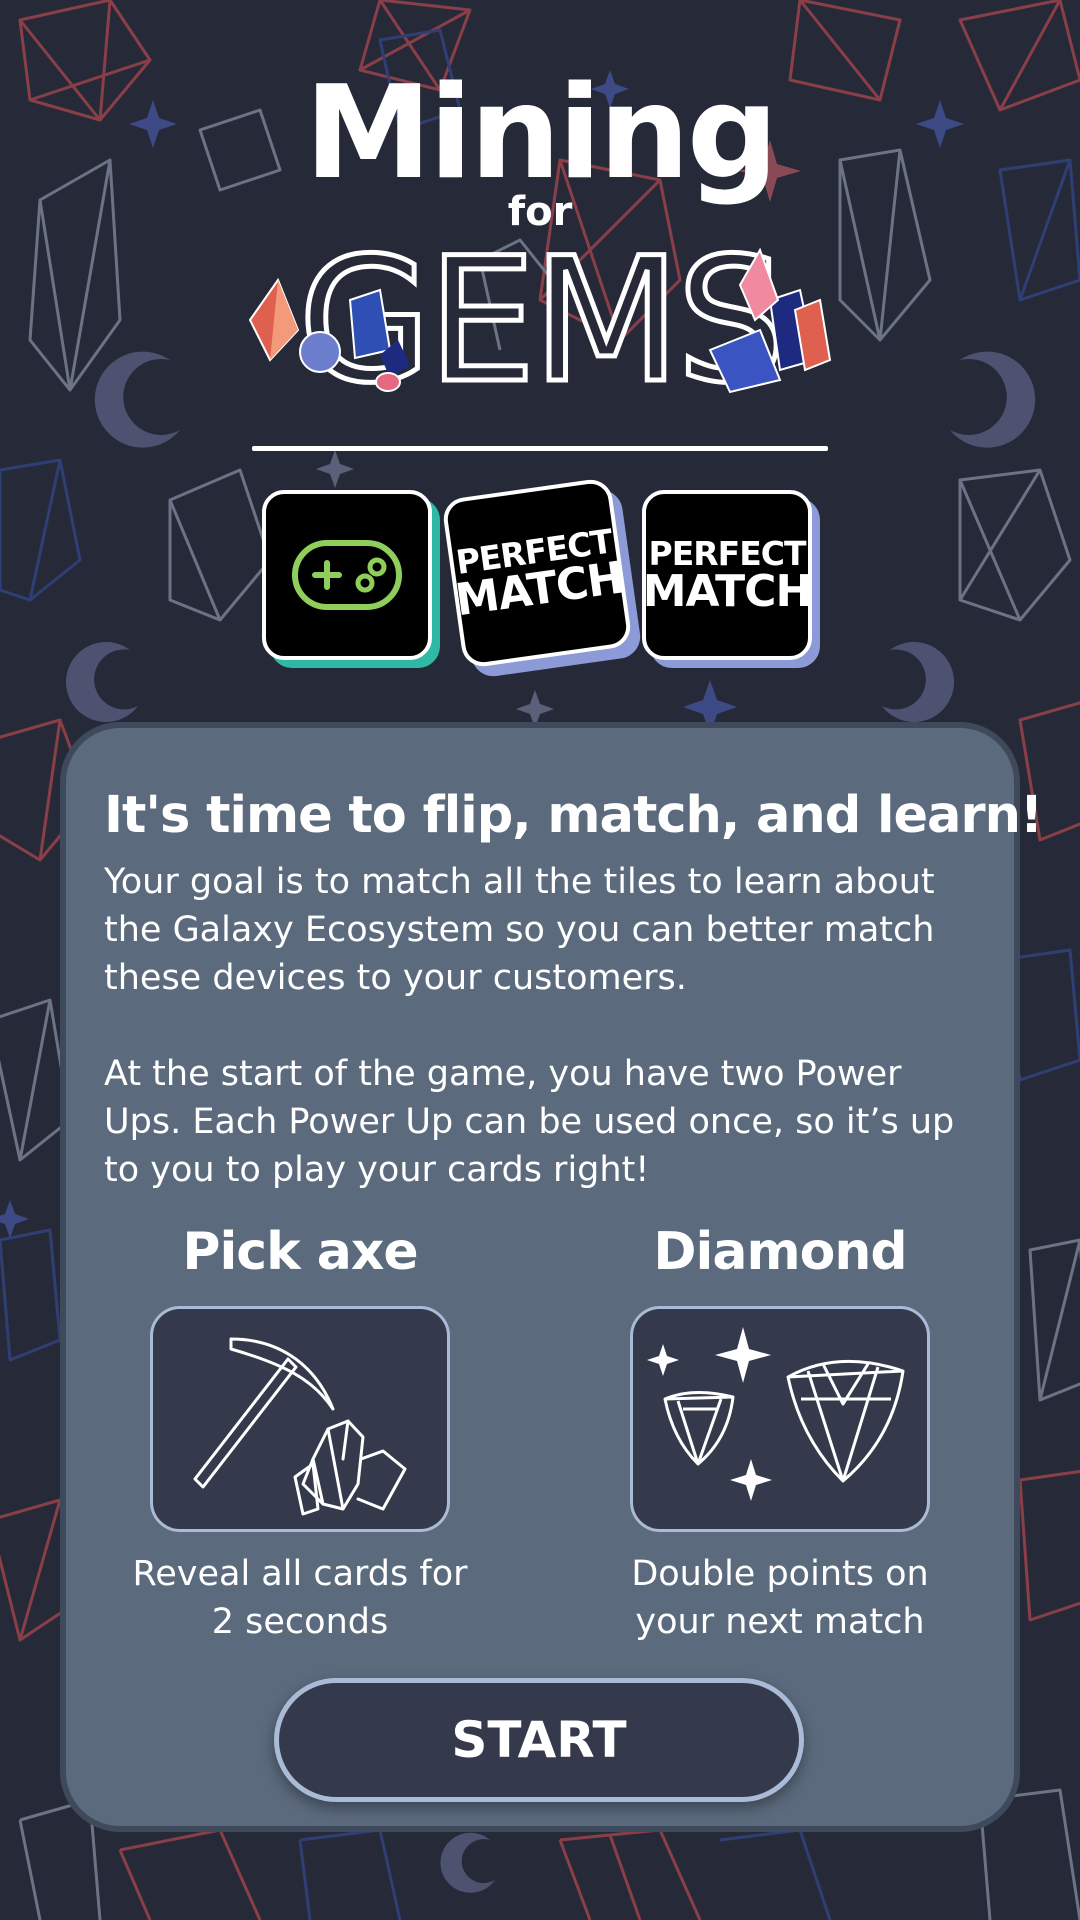 The width and height of the screenshot is (1080, 1920). Describe the element at coordinates (780, 1252) in the screenshot. I see `powerup-diamond-title: Diamond` at that location.